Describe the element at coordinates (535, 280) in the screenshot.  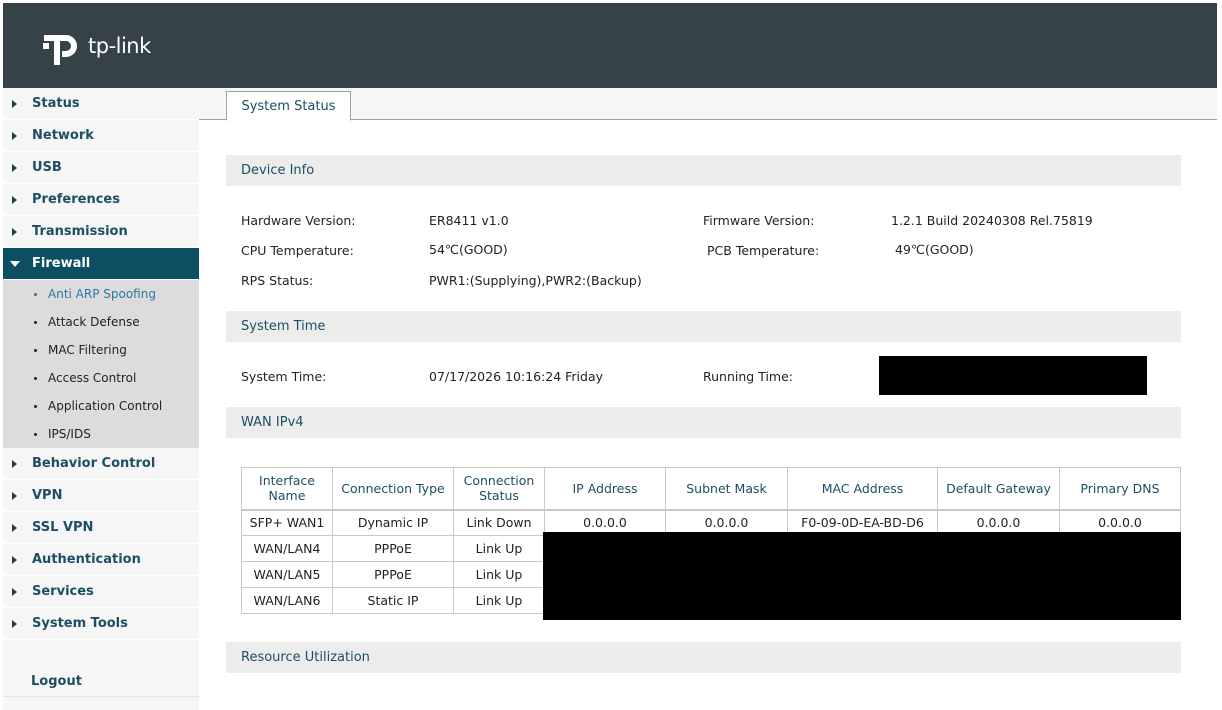
I see `rps-status-value: PWR1:(Supplying),PWR2:(Backup)` at that location.